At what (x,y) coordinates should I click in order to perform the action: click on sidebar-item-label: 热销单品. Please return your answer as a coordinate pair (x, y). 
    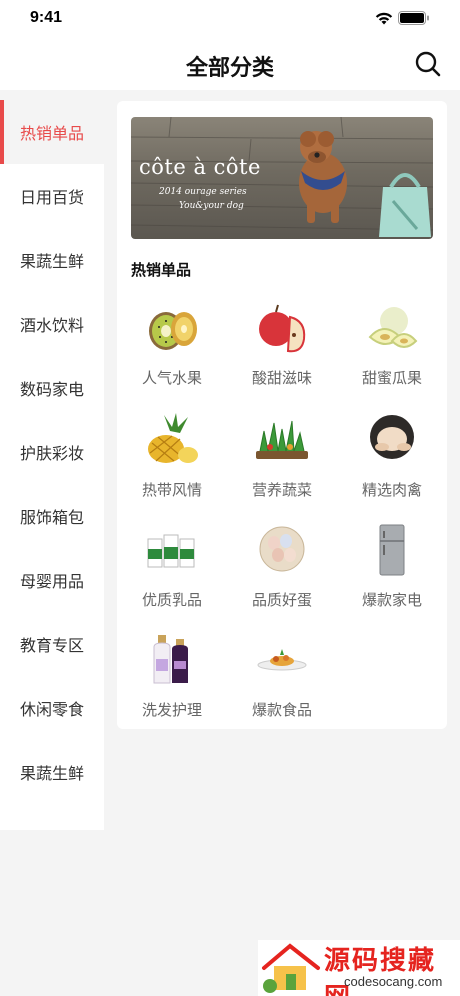
    Looking at the image, I should click on (51, 133).